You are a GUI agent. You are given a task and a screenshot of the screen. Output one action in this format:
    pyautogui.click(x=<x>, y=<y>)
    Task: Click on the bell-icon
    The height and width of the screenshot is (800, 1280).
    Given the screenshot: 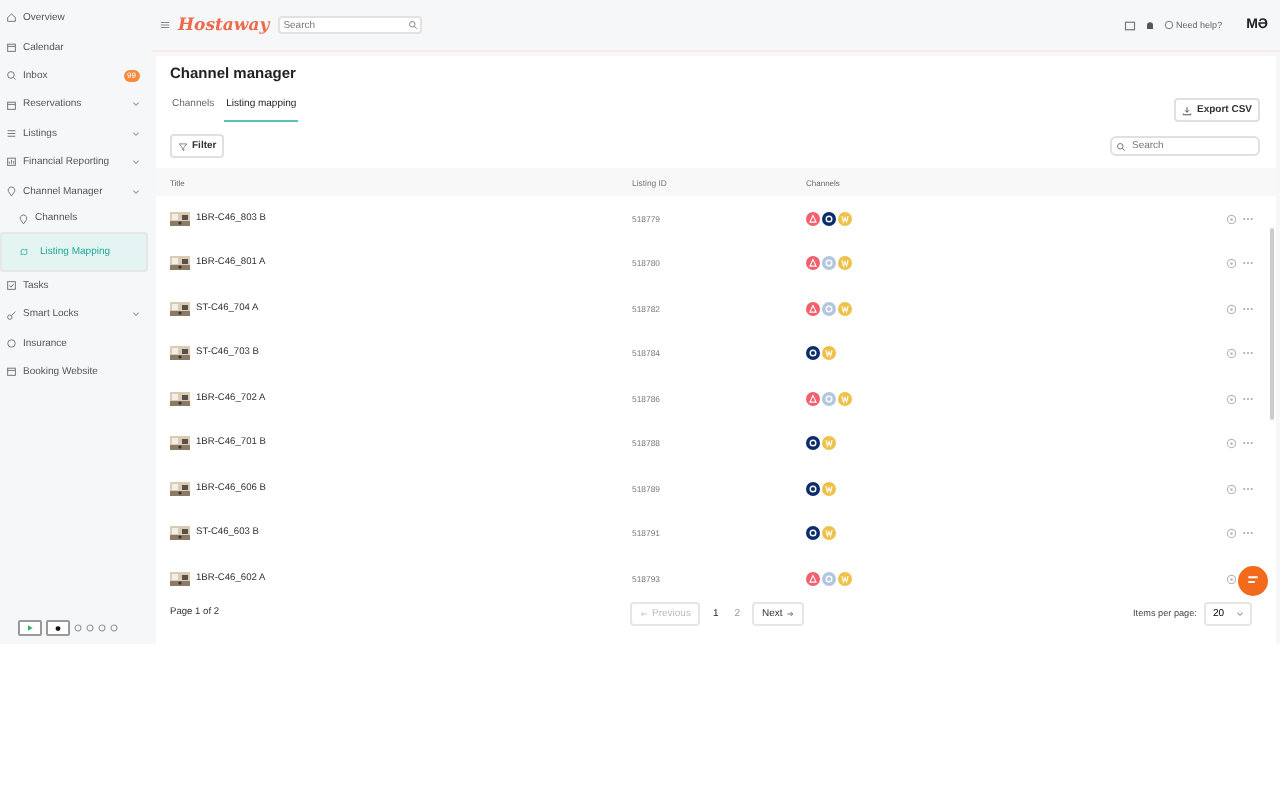 What is the action you would take?
    pyautogui.click(x=1150, y=25)
    